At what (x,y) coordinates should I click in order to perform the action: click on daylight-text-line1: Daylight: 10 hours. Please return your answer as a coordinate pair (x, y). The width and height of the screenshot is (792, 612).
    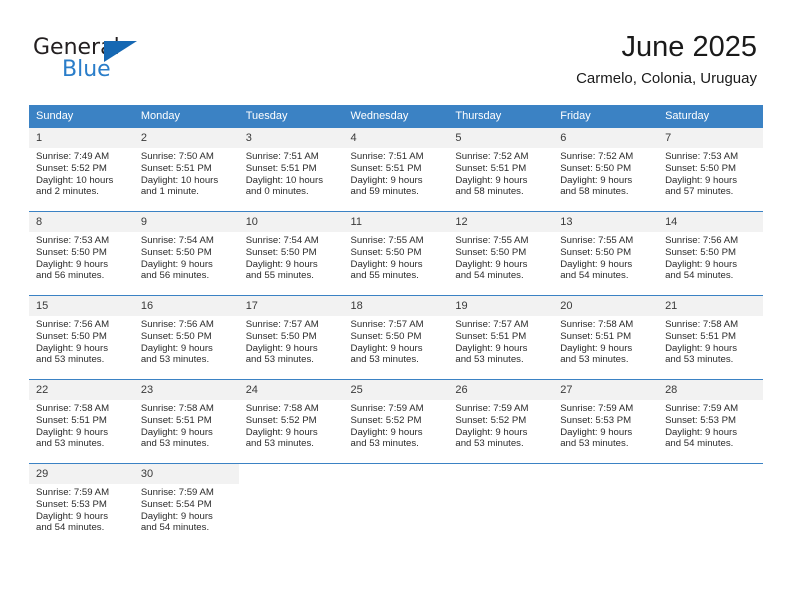
    Looking at the image, I should click on (284, 180).